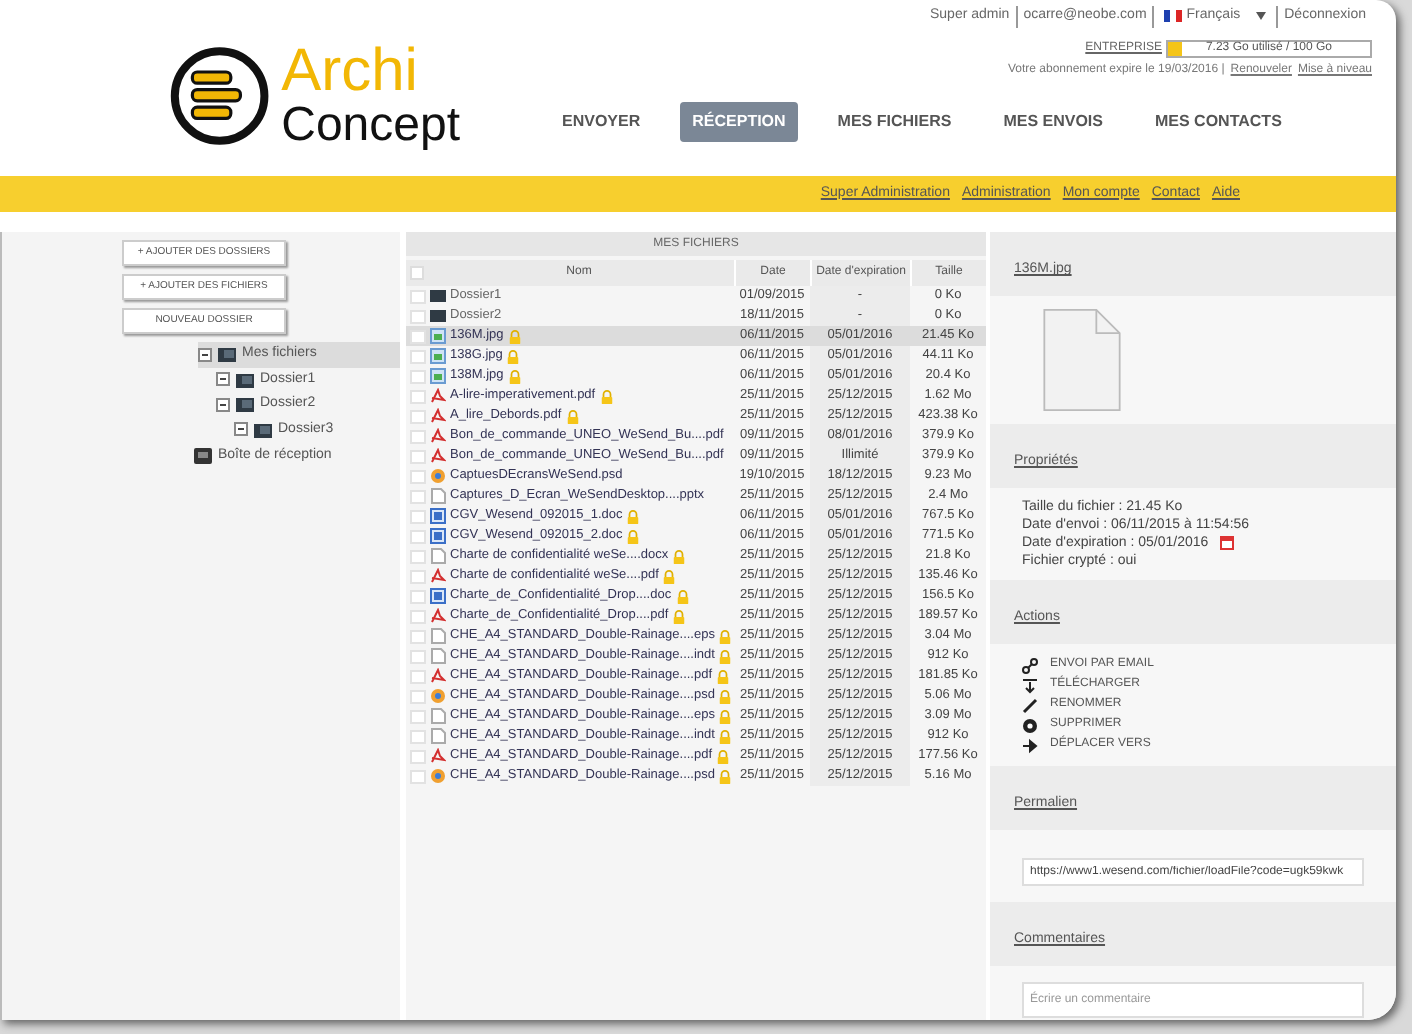 The image size is (1412, 1034). What do you see at coordinates (601, 121) in the screenshot?
I see `nav-tab: ENVOYER` at bounding box center [601, 121].